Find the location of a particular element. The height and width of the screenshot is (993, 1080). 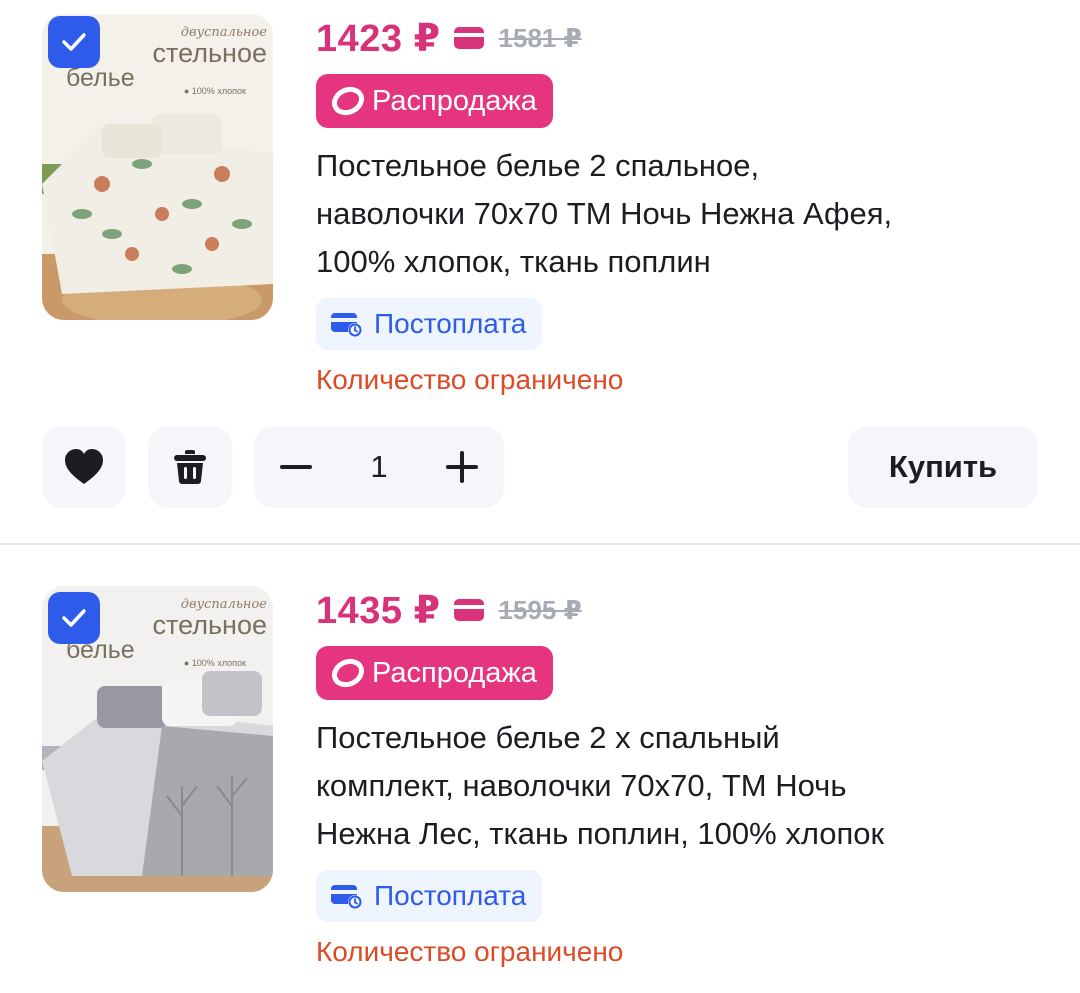

trash-icon is located at coordinates (190, 467).